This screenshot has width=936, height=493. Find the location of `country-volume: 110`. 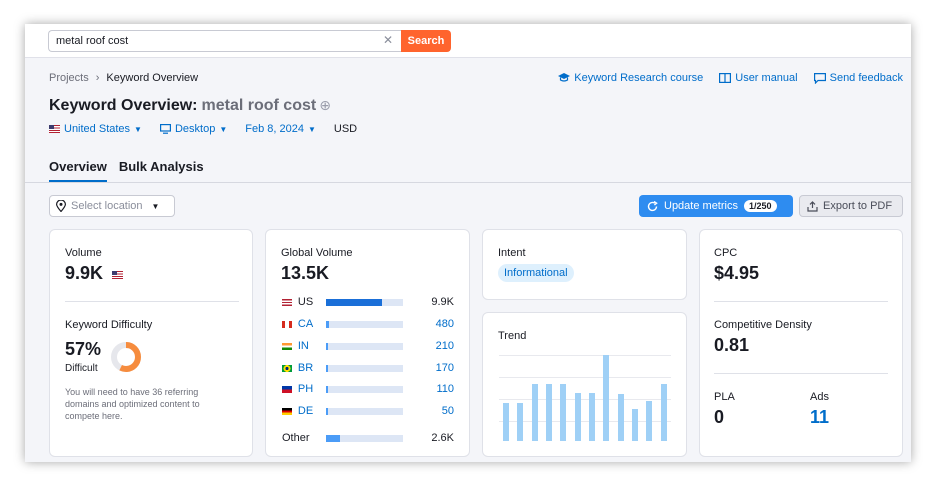

country-volume: 110 is located at coordinates (445, 389).